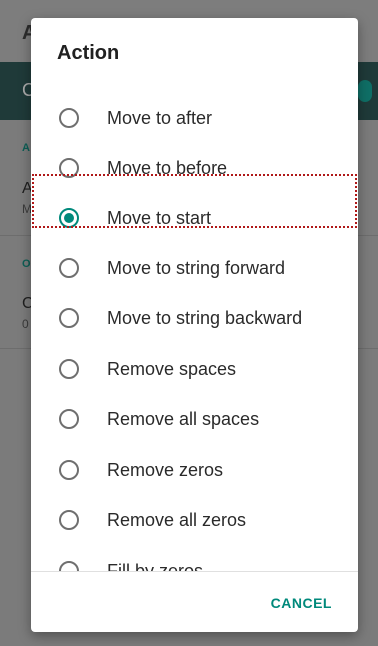 The height and width of the screenshot is (646, 378). I want to click on option-label: Remove spaces, so click(172, 368).